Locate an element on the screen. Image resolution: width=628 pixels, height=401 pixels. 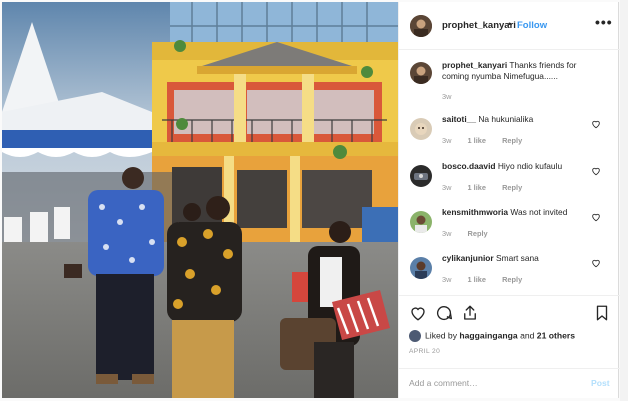
share-upload-icon is located at coordinates (470, 313).